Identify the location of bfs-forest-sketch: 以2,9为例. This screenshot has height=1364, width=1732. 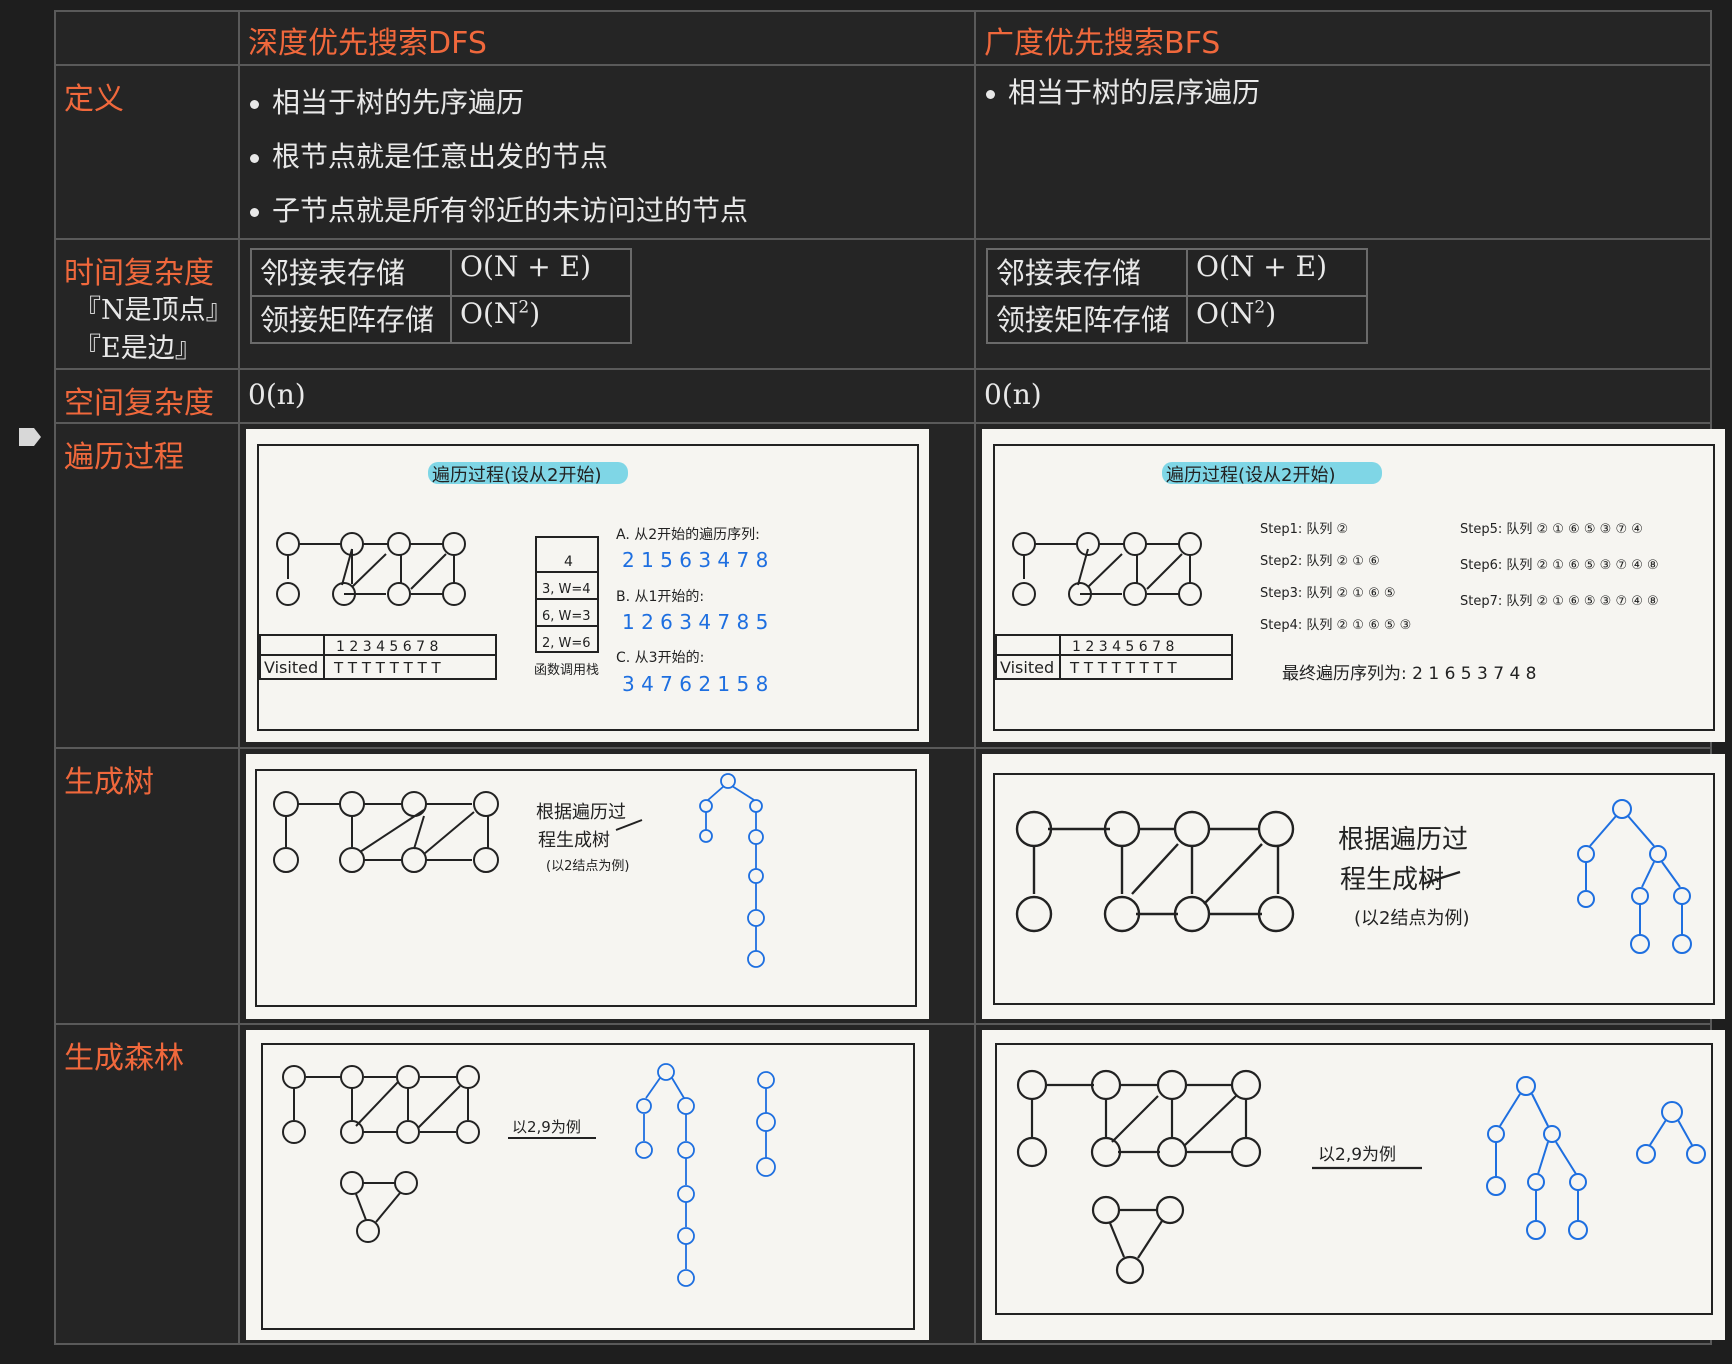
(1354, 1179).